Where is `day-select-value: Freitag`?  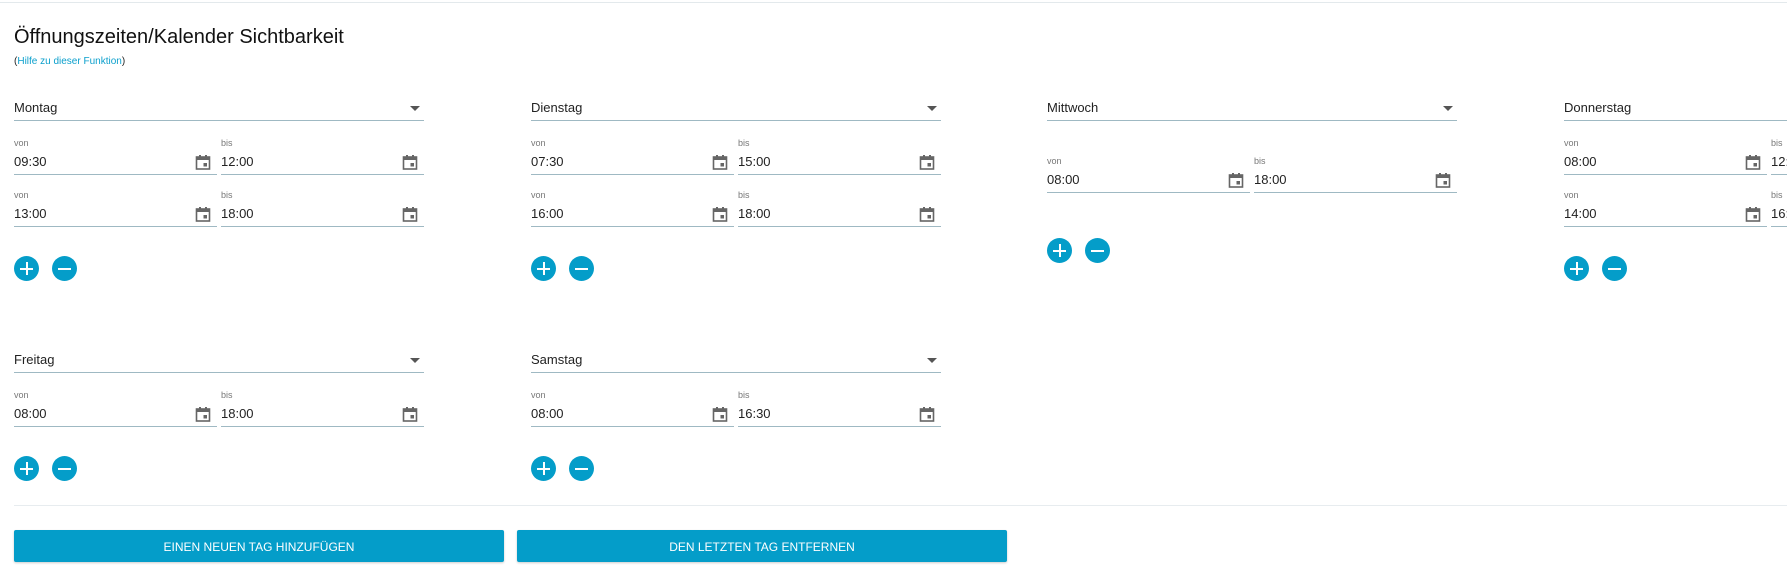
day-select-value: Freitag is located at coordinates (34, 359).